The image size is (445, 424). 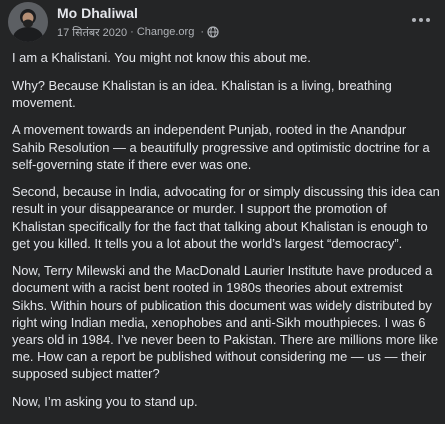 What do you see at coordinates (213, 32) in the screenshot?
I see `globe-icon` at bounding box center [213, 32].